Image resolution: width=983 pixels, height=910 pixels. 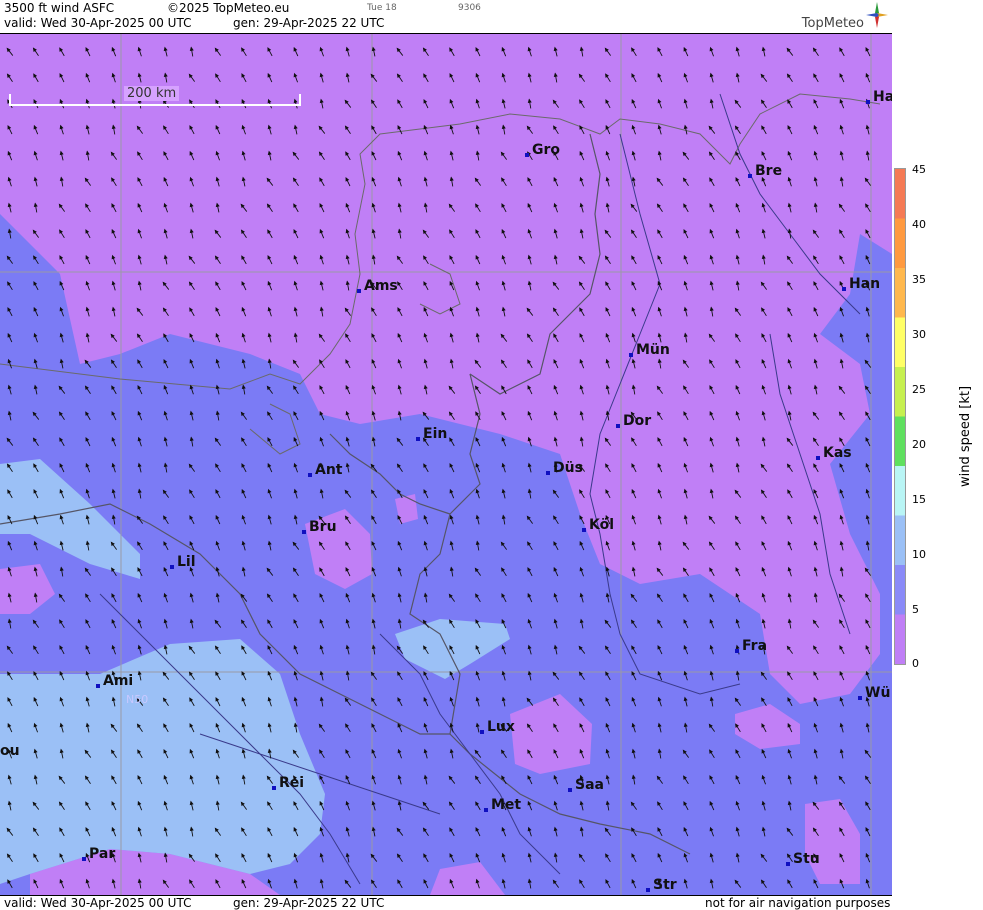 What do you see at coordinates (329, 470) in the screenshot?
I see `city-name: Ant` at bounding box center [329, 470].